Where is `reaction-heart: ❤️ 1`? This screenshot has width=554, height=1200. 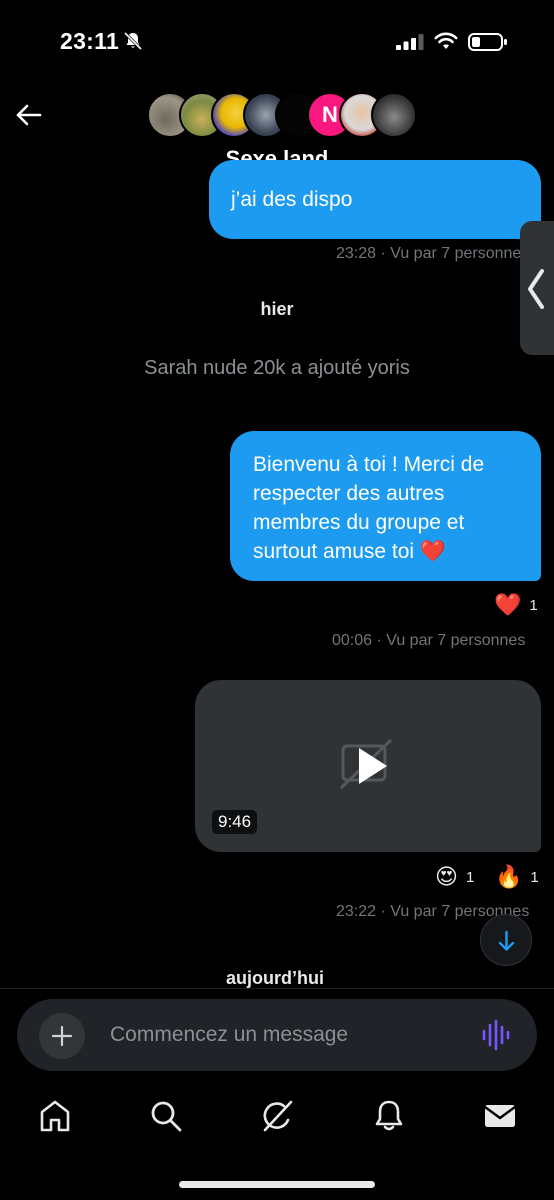
reaction-heart: ❤️ 1 is located at coordinates (516, 605).